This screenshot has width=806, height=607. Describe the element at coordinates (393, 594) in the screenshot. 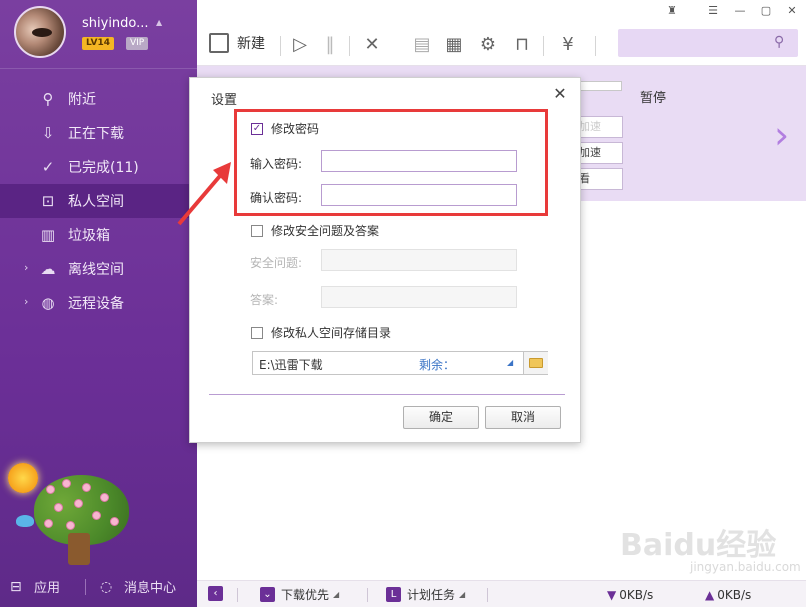

I see `clock-icon: L` at that location.